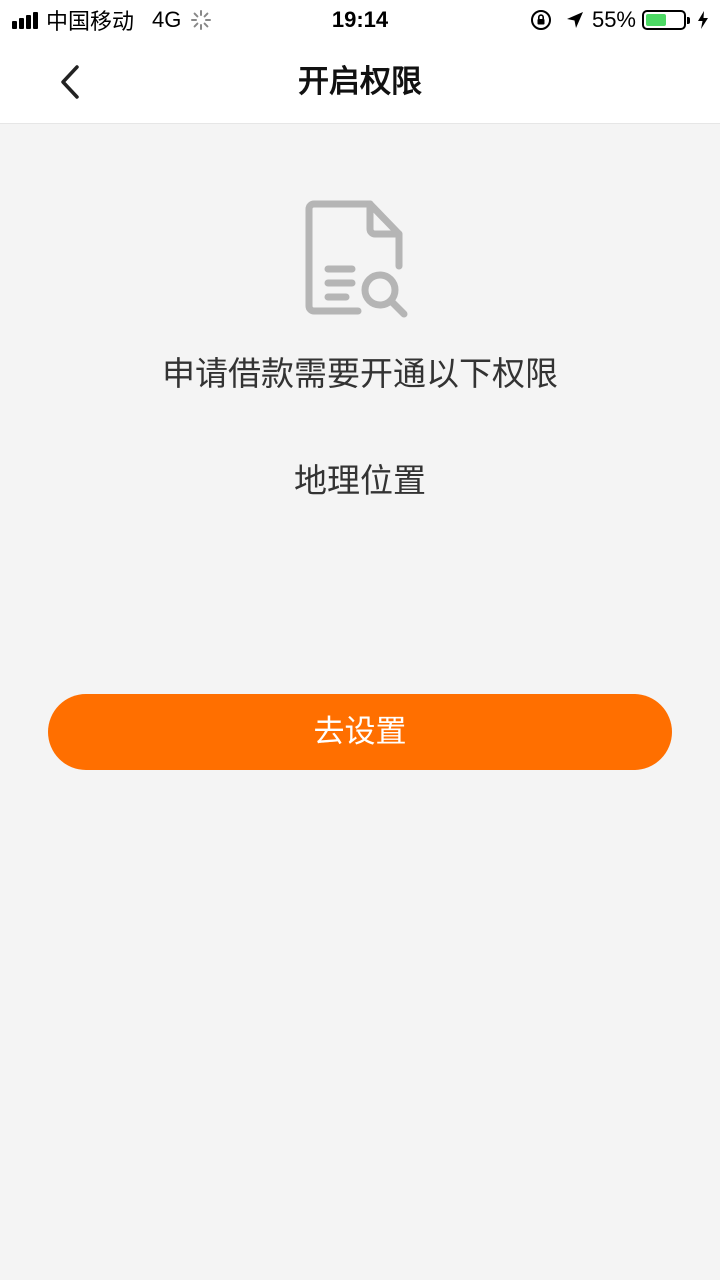 The height and width of the screenshot is (1280, 720). I want to click on permission-headline: 申请借款需要开通以下权限, so click(360, 373).